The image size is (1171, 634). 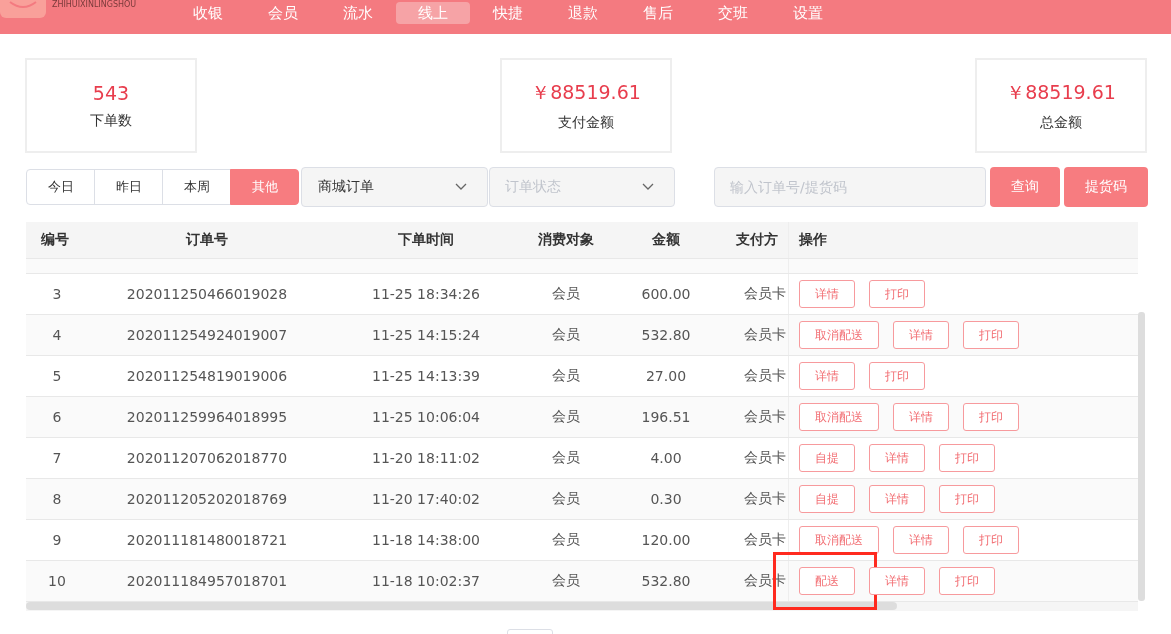 What do you see at coordinates (426, 540) in the screenshot?
I see `order-time: 11-18 14:38:00` at bounding box center [426, 540].